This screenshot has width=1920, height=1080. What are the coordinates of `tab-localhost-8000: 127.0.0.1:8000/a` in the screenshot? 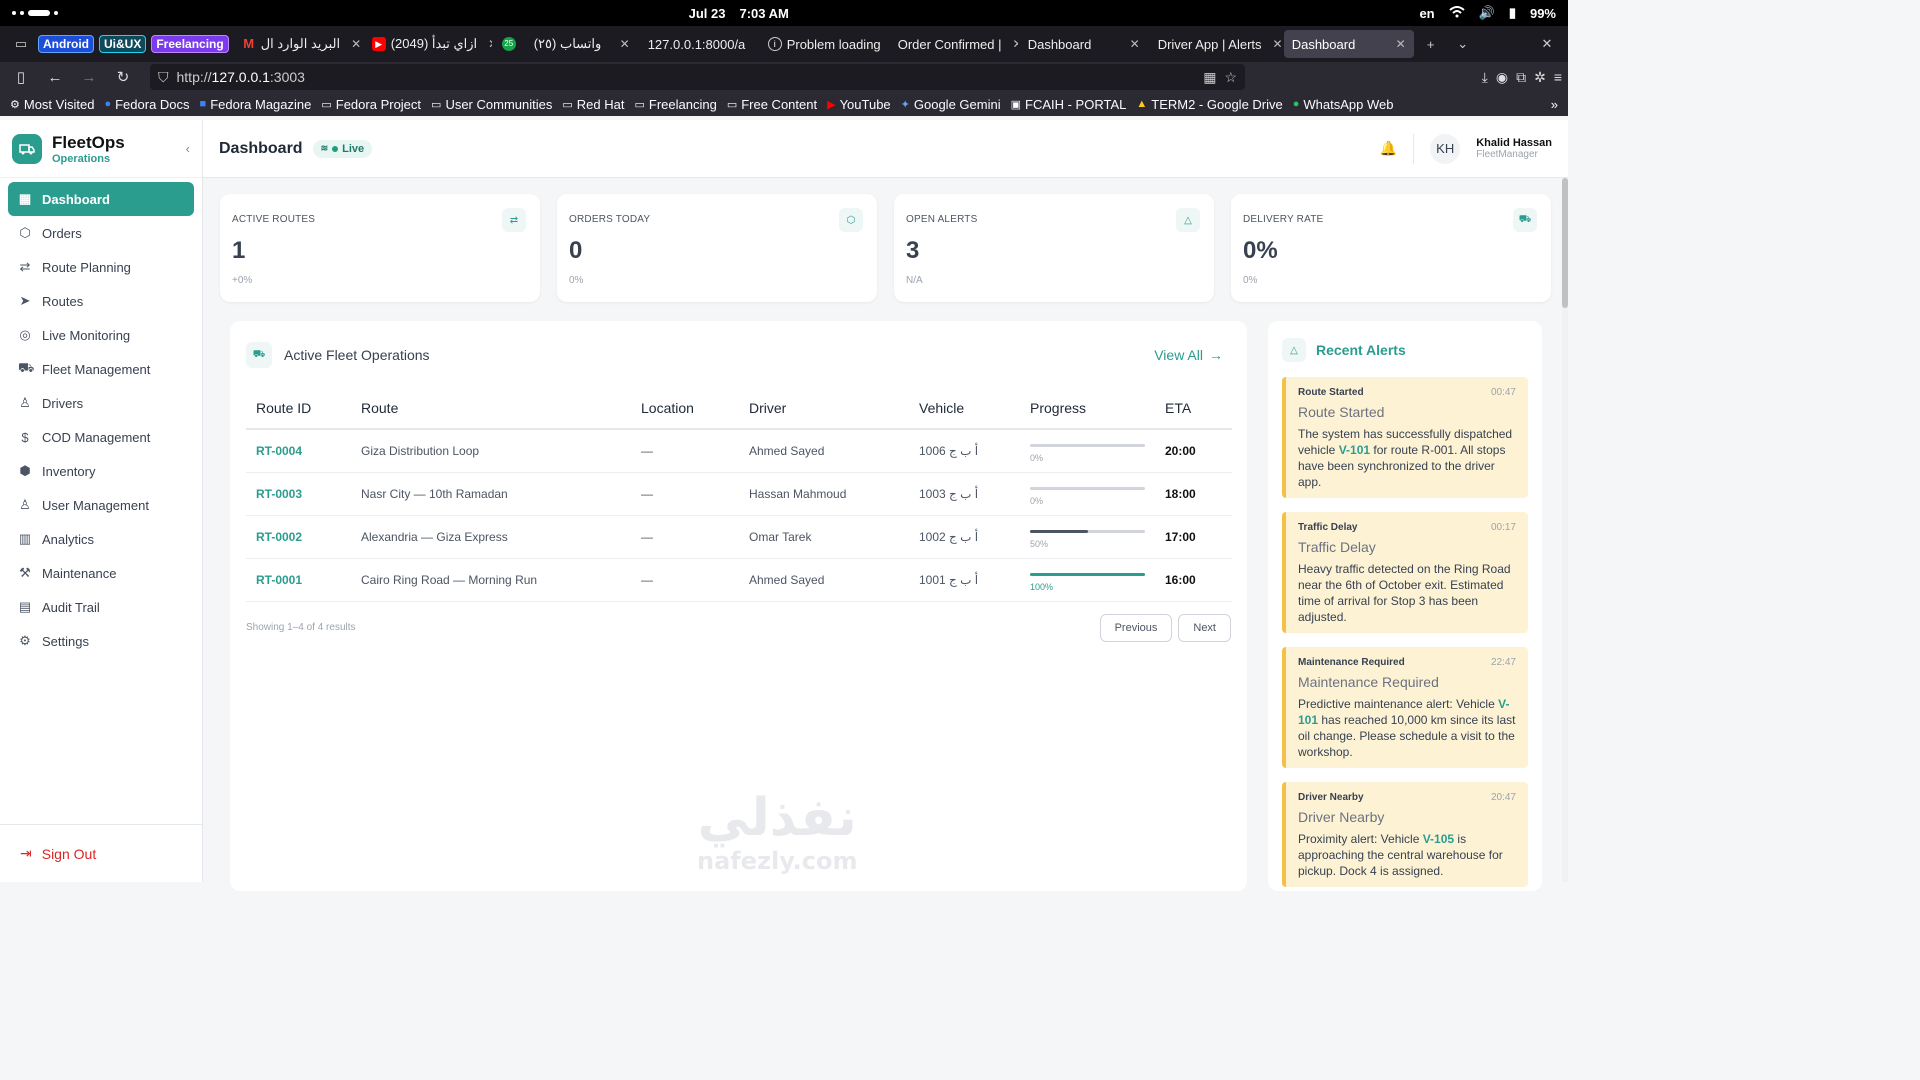 It's located at (699, 44).